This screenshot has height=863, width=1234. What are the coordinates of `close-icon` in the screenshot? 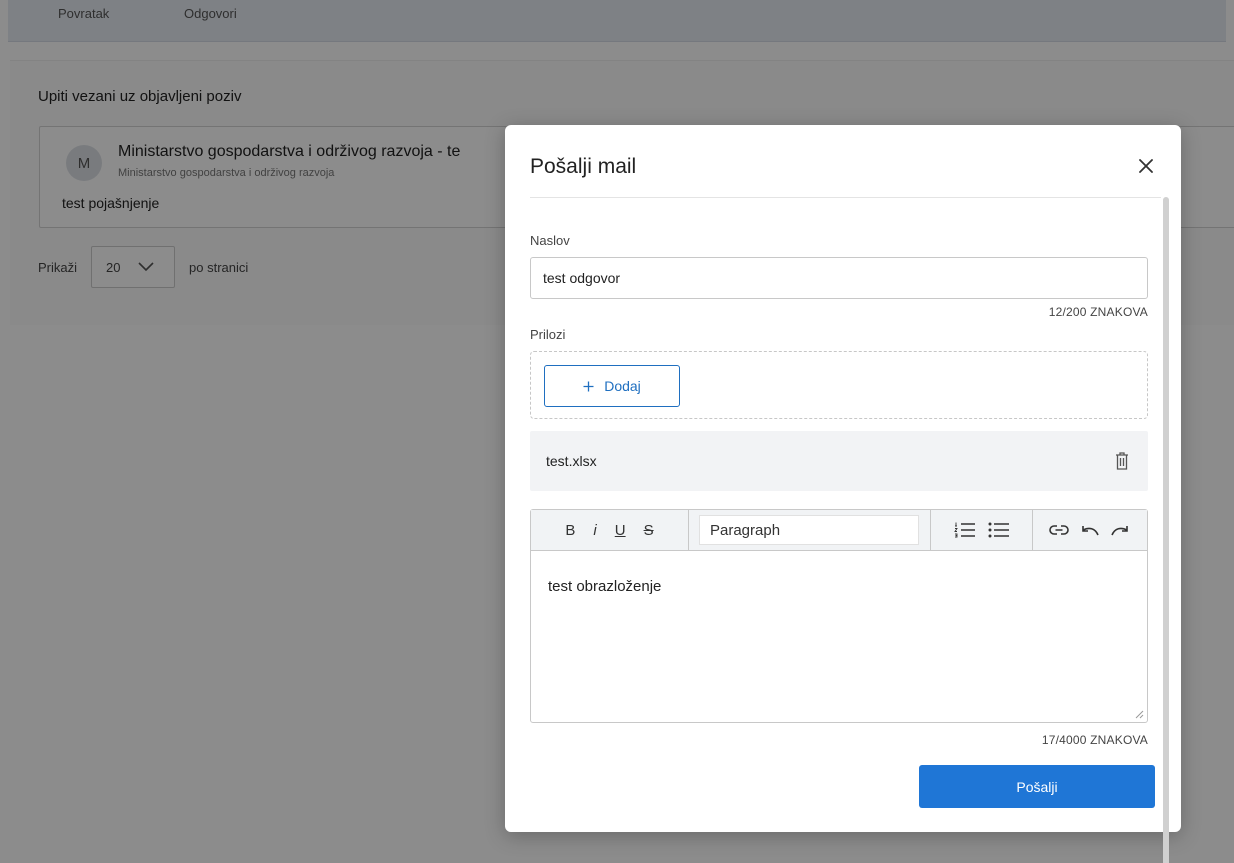 It's located at (1146, 166).